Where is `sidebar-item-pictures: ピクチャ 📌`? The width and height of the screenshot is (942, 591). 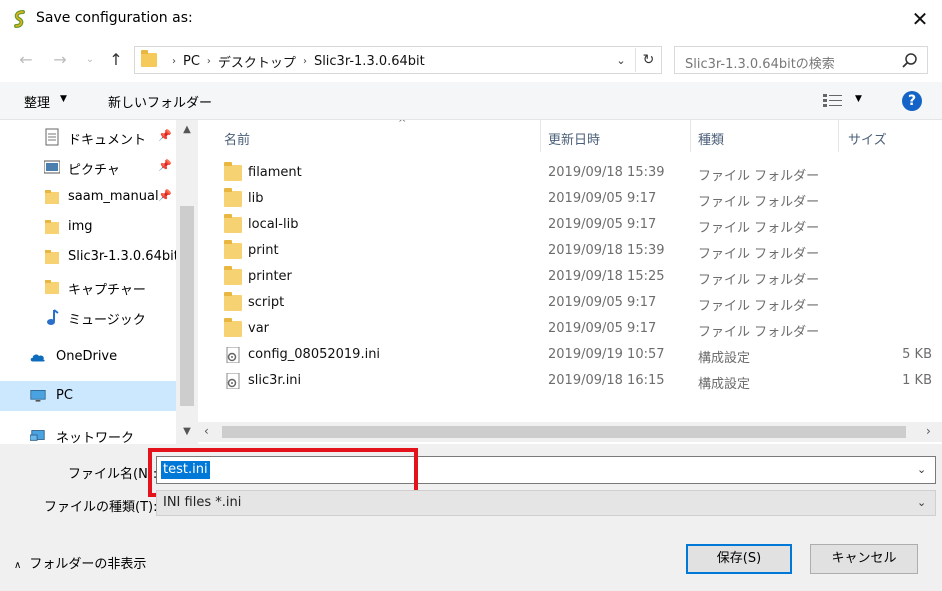
sidebar-item-pictures: ピクチャ 📌 is located at coordinates (88, 167).